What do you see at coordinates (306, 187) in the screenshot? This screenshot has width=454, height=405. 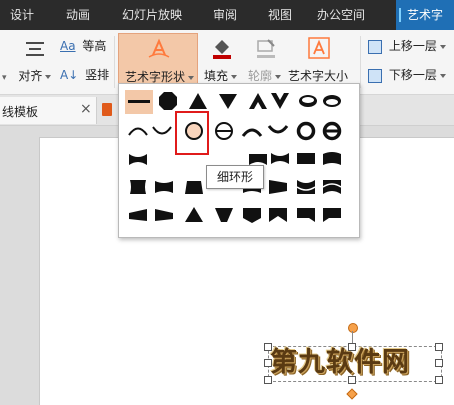 I see `shape-fade-up` at bounding box center [306, 187].